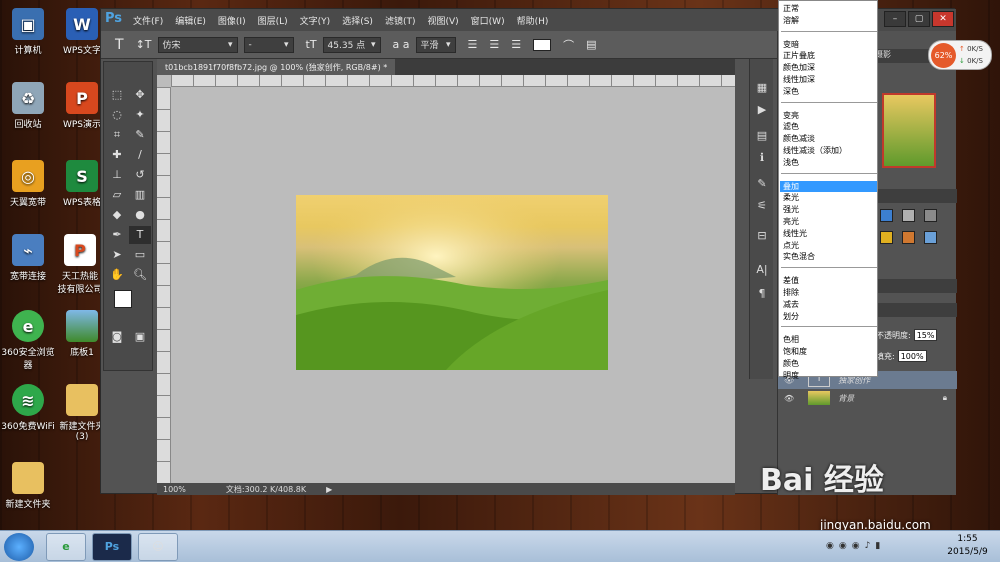  Describe the element at coordinates (190, 20) in the screenshot. I see `menu-edit: 编辑(E)` at that location.